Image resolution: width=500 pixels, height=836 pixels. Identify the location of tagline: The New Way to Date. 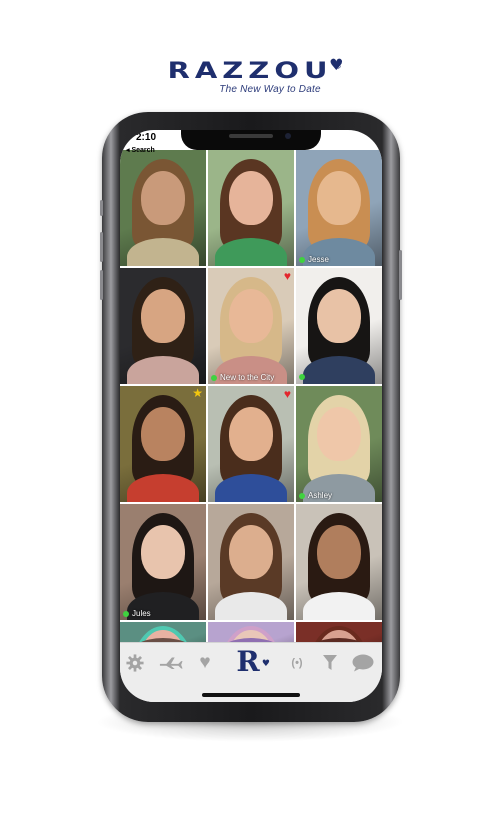
(270, 89).